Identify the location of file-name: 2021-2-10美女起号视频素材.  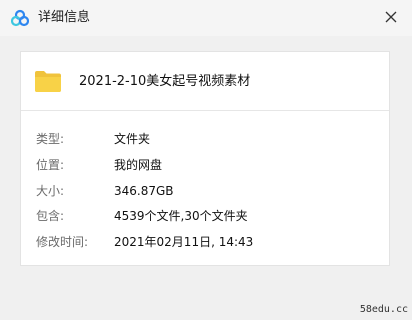
(165, 81).